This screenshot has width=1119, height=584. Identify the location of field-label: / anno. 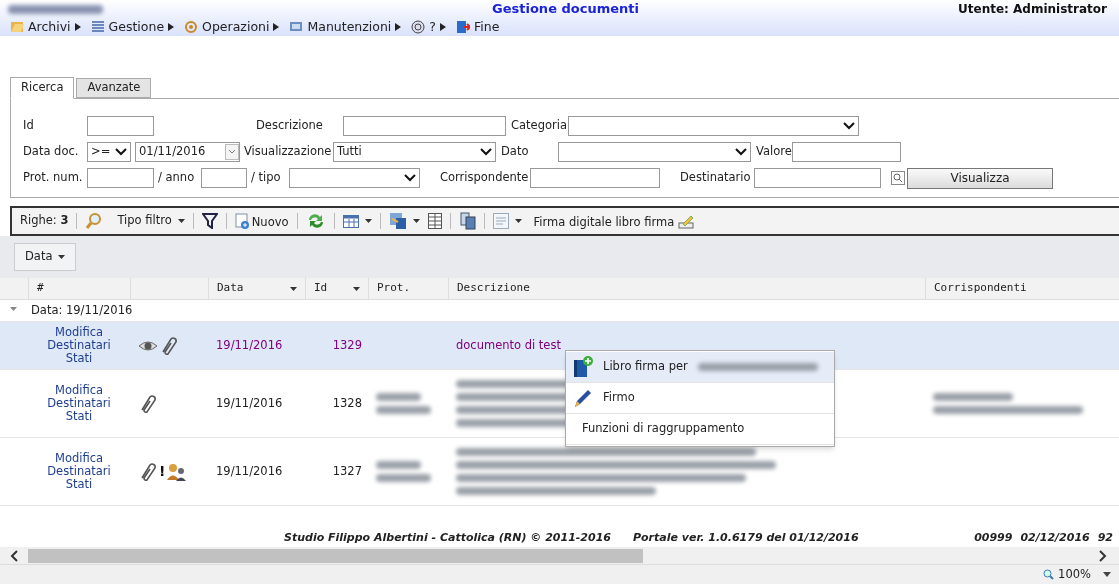
(177, 178).